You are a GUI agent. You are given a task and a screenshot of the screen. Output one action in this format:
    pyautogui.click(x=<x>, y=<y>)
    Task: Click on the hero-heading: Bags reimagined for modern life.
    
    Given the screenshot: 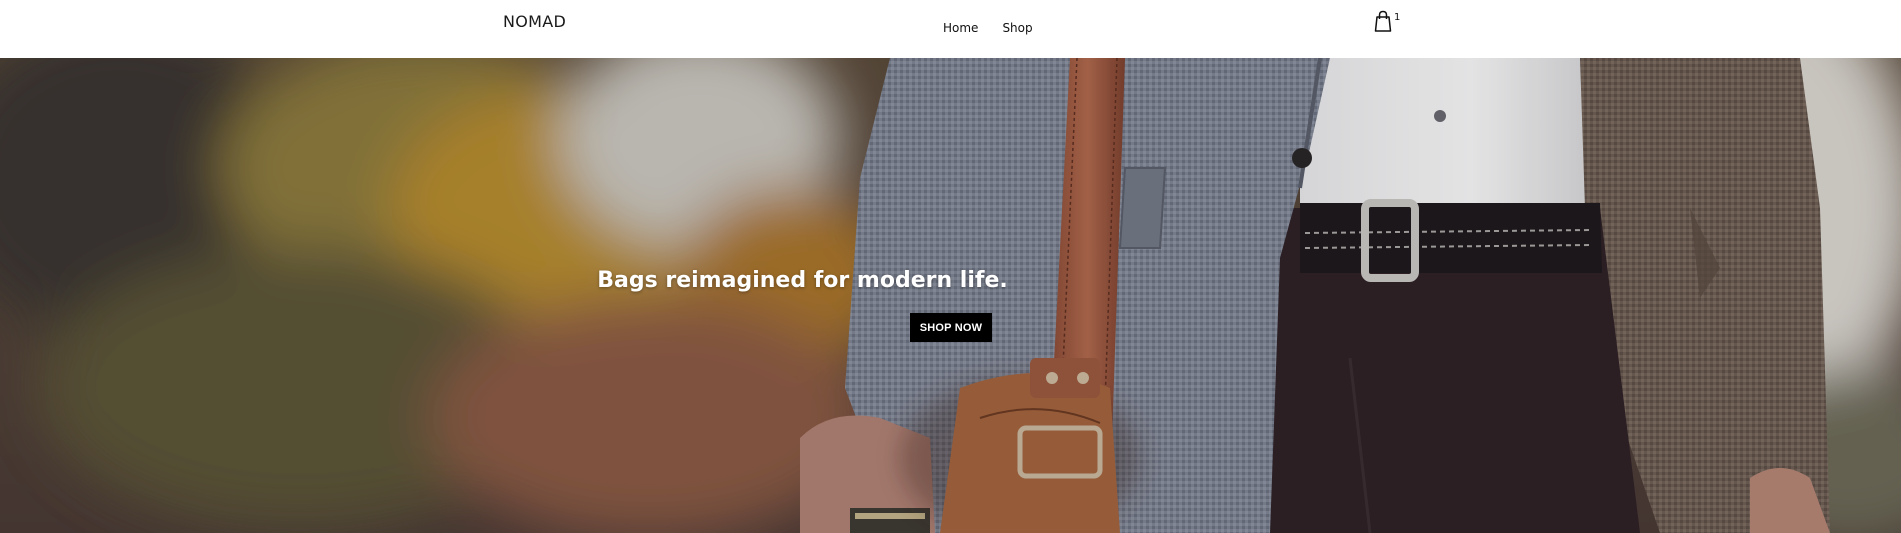 What is the action you would take?
    pyautogui.click(x=802, y=280)
    